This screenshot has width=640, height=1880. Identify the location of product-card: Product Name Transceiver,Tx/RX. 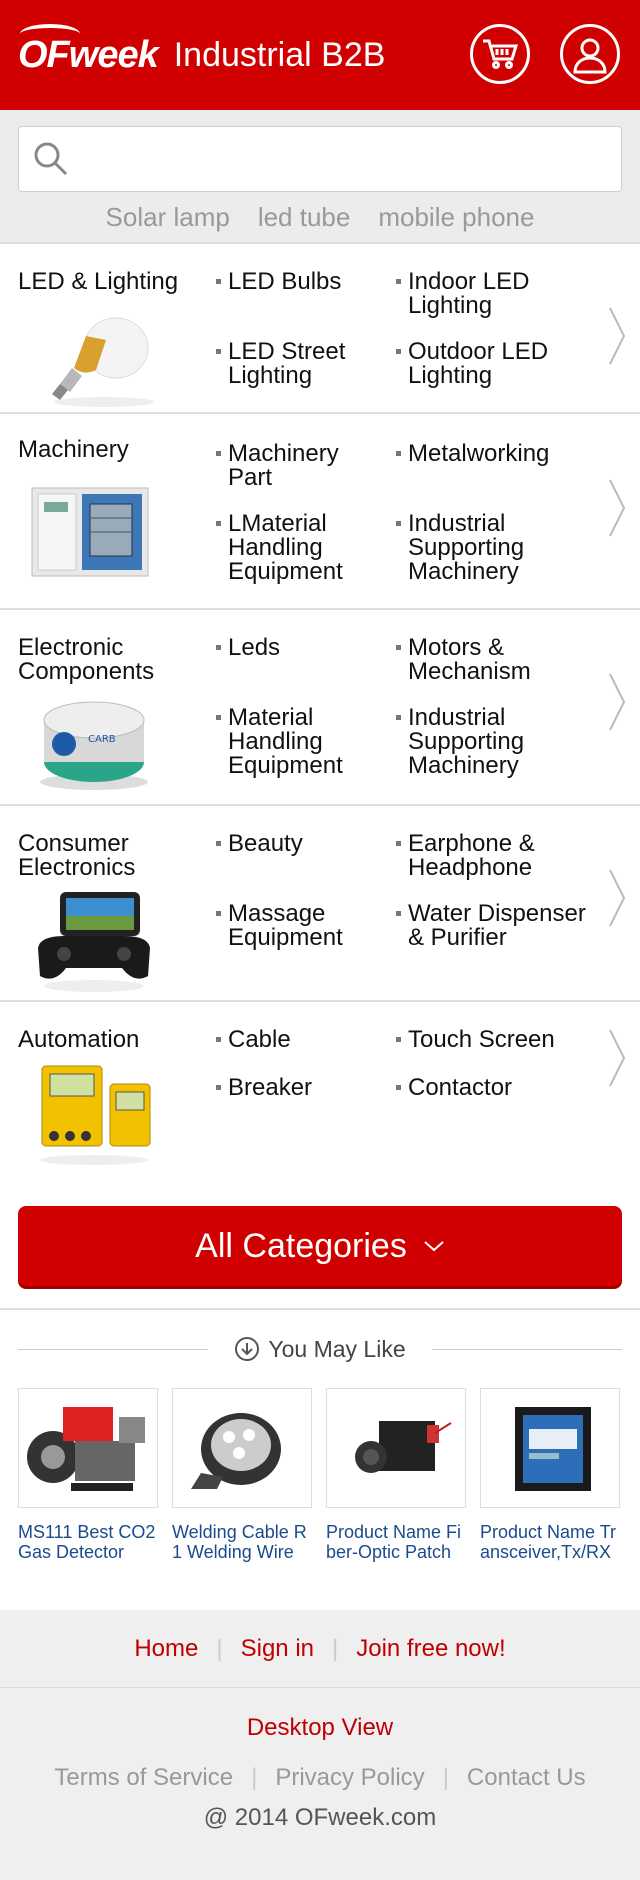
(550, 1475).